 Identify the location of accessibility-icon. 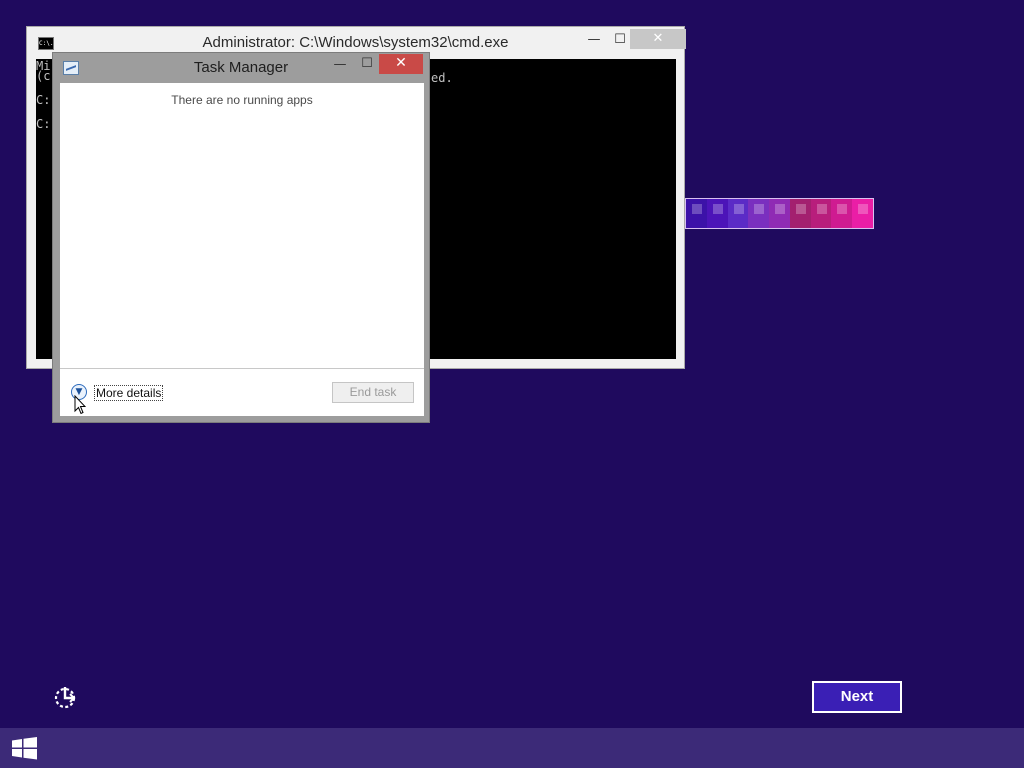
(66, 697).